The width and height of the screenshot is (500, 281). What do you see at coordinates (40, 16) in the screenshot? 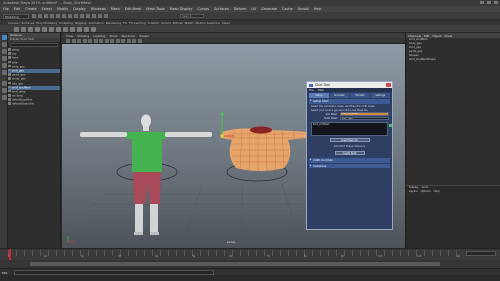
I see `open-scene-icon` at bounding box center [40, 16].